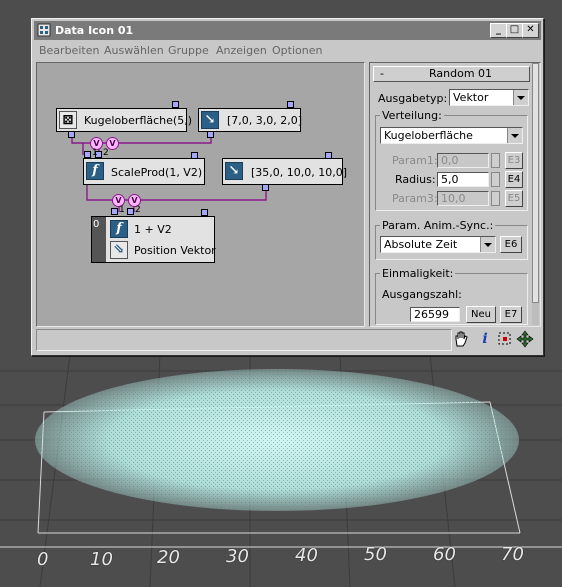 Image resolution: width=562 pixels, height=587 pixels. Describe the element at coordinates (175, 250) in the screenshot. I see `node-output-label: Position Vektor` at that location.